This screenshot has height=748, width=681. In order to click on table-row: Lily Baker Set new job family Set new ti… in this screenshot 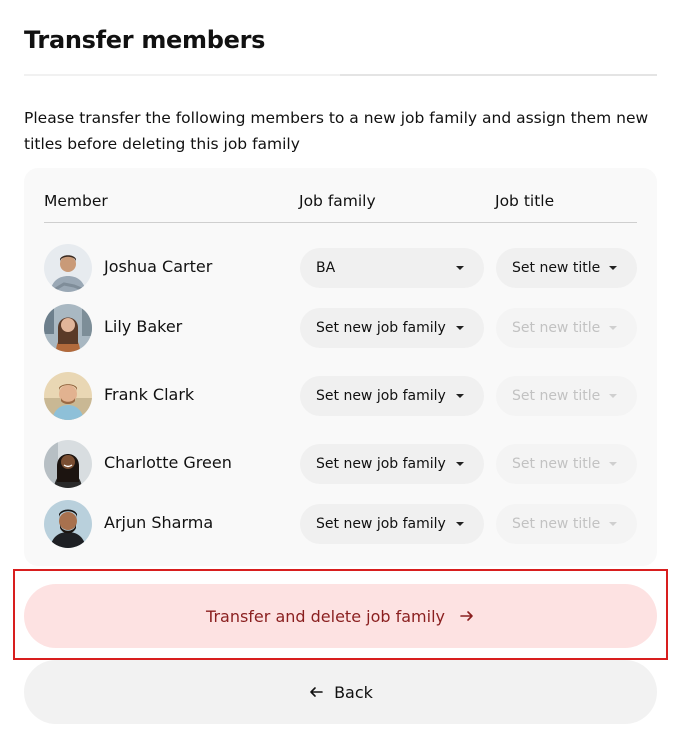, I will do `click(340, 328)`.